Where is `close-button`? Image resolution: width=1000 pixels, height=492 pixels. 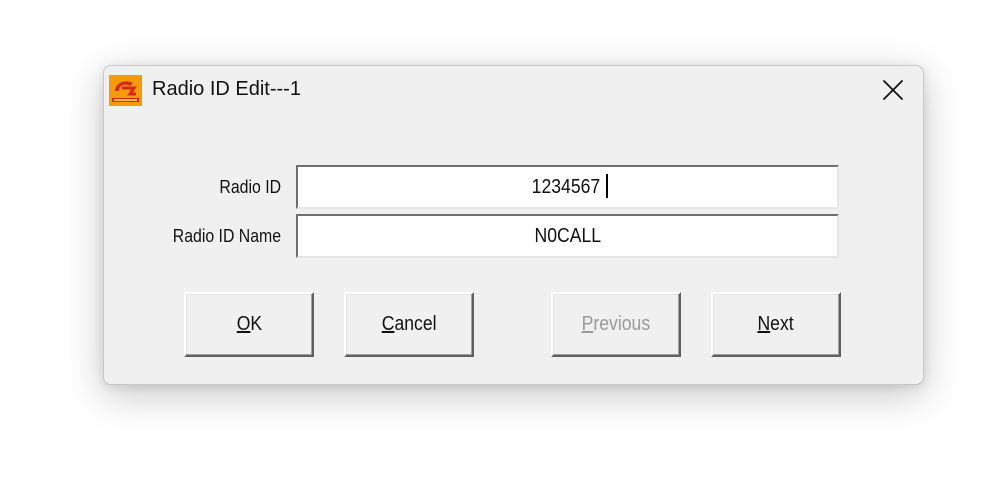 close-button is located at coordinates (894, 91).